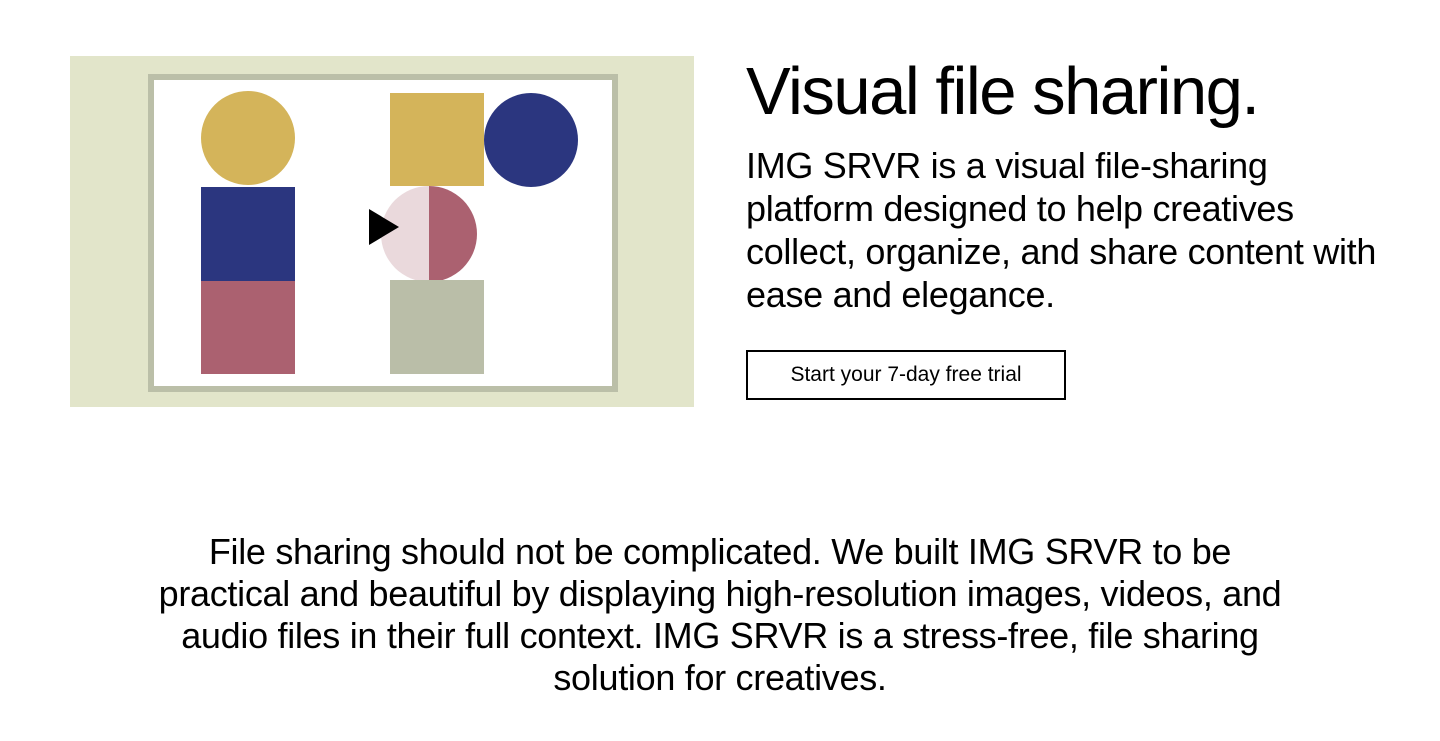 The image size is (1440, 741). I want to click on navy-circle, so click(531, 140).